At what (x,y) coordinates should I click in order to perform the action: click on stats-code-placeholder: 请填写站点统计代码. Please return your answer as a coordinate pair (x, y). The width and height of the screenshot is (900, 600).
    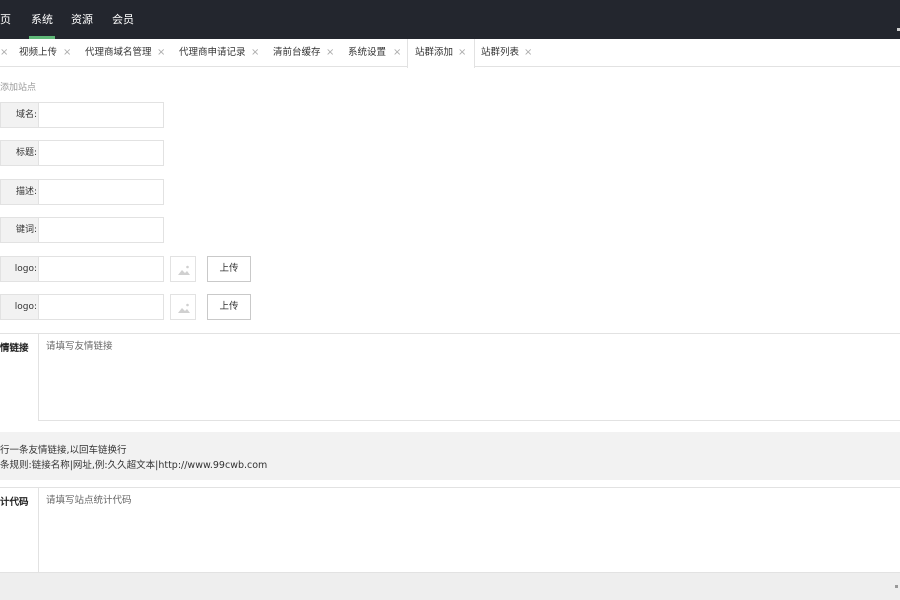
    Looking at the image, I should click on (89, 500).